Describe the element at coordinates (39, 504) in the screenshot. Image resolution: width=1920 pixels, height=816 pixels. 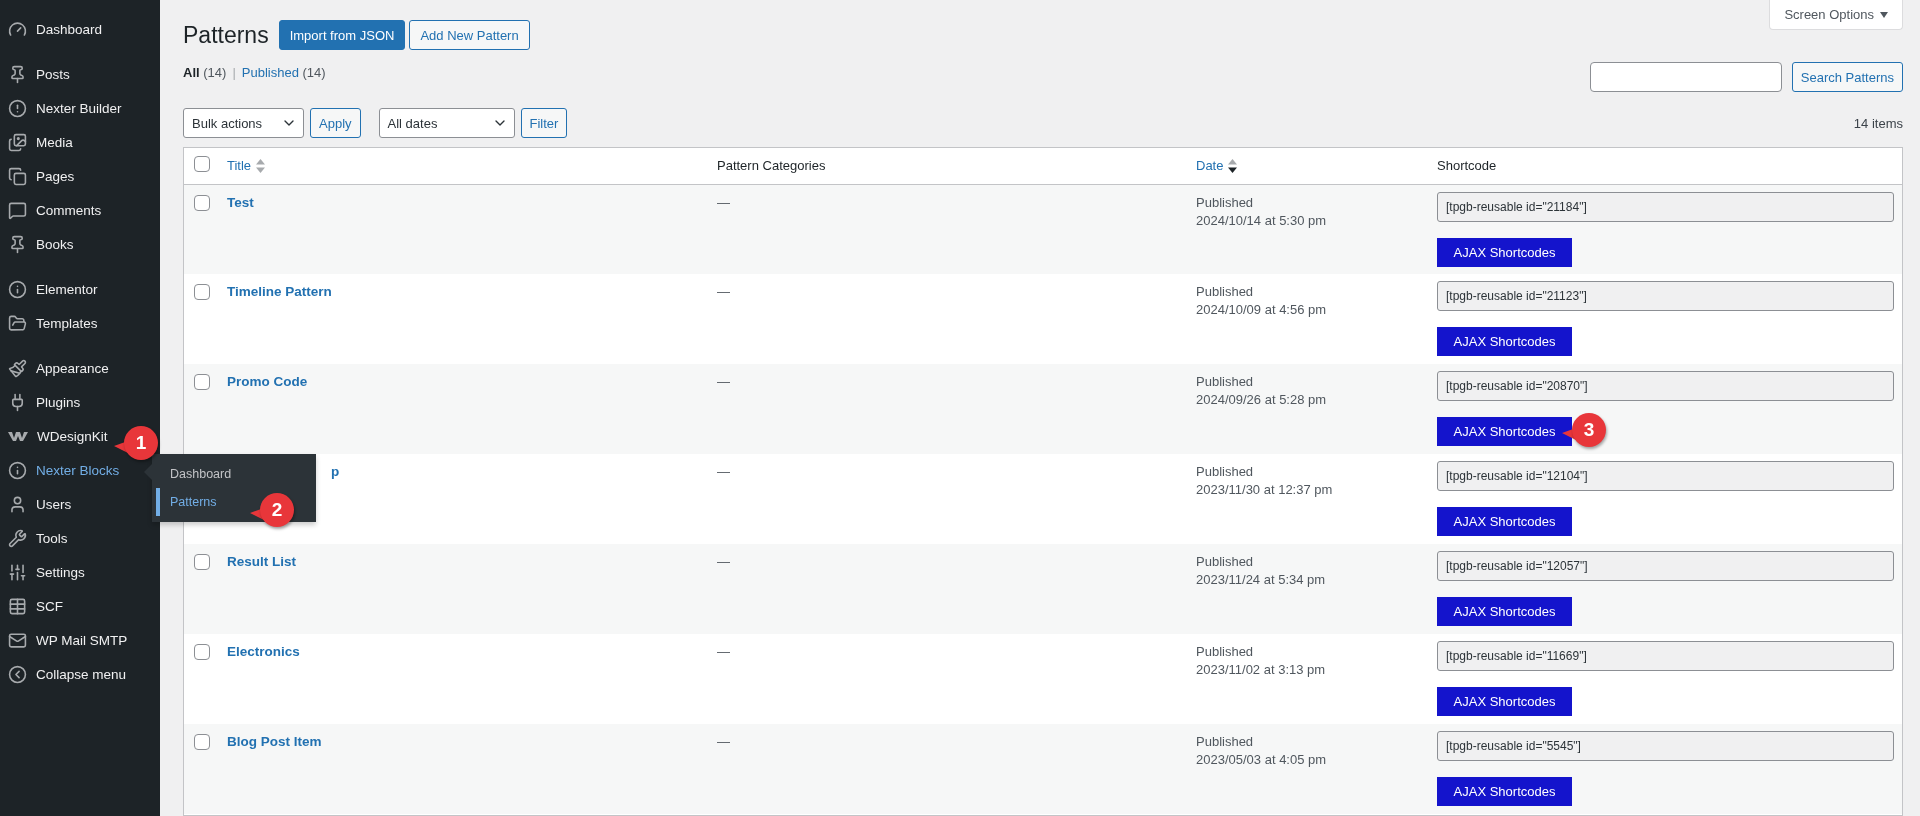
I see `sidebar-item: Users` at that location.